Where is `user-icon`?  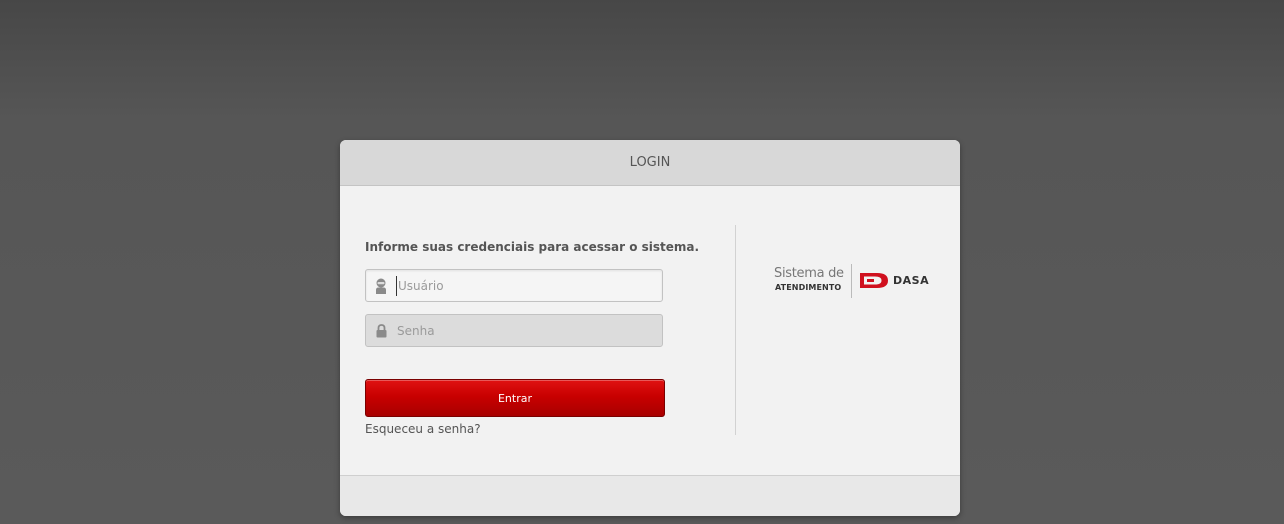 user-icon is located at coordinates (381, 285).